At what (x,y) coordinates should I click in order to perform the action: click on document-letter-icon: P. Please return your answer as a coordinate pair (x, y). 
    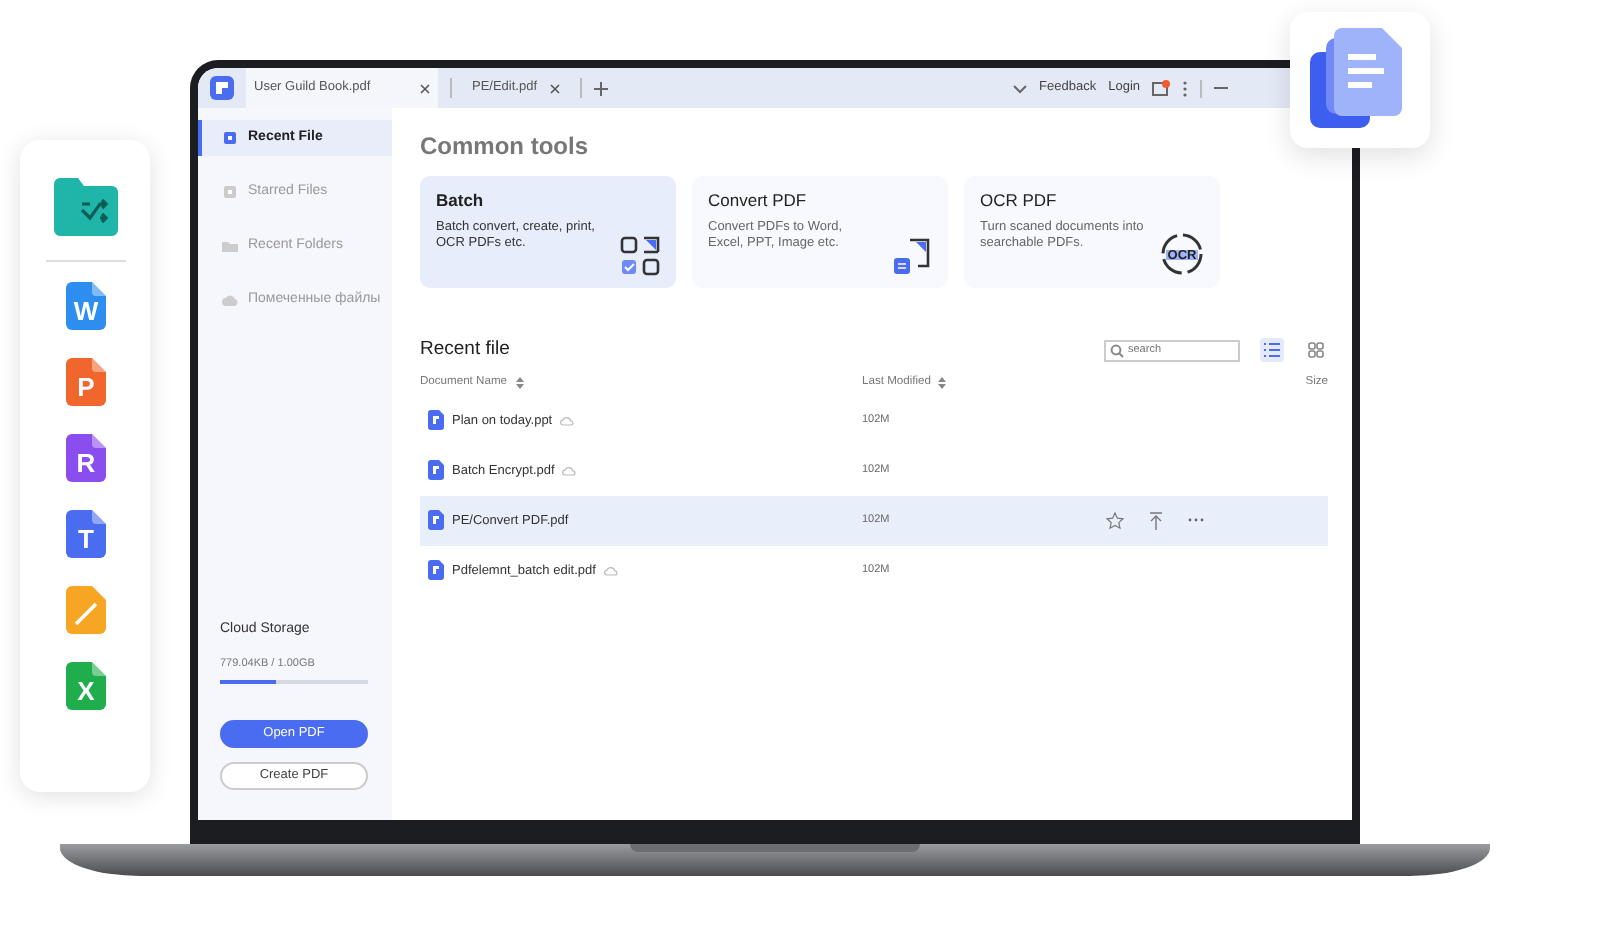
    Looking at the image, I should click on (85, 382).